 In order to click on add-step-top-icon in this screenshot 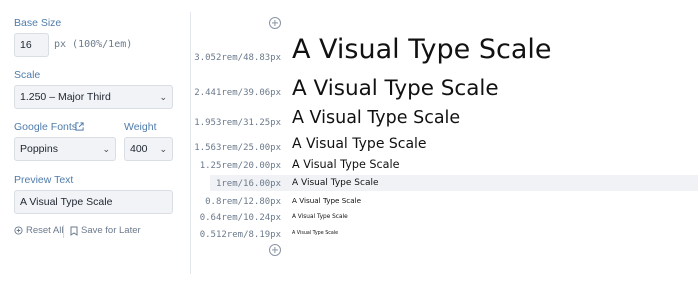, I will do `click(275, 23)`.